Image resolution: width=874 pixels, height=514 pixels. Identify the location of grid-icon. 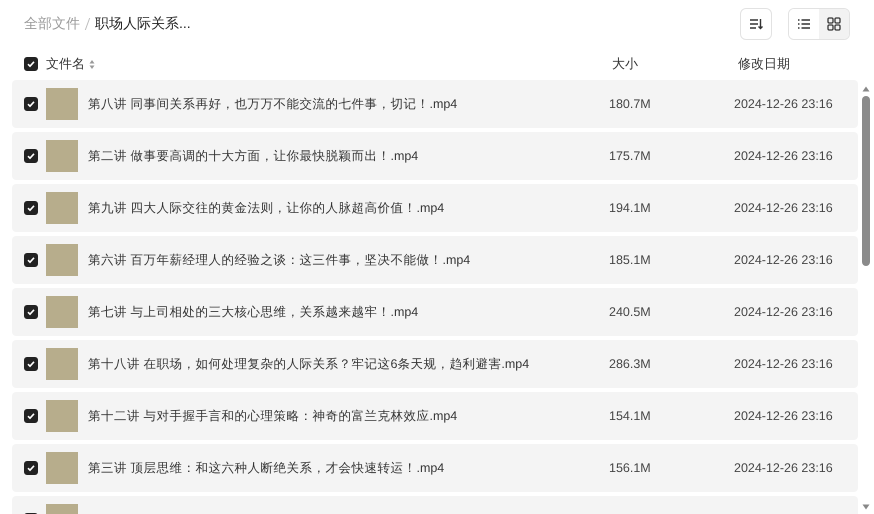
(834, 24).